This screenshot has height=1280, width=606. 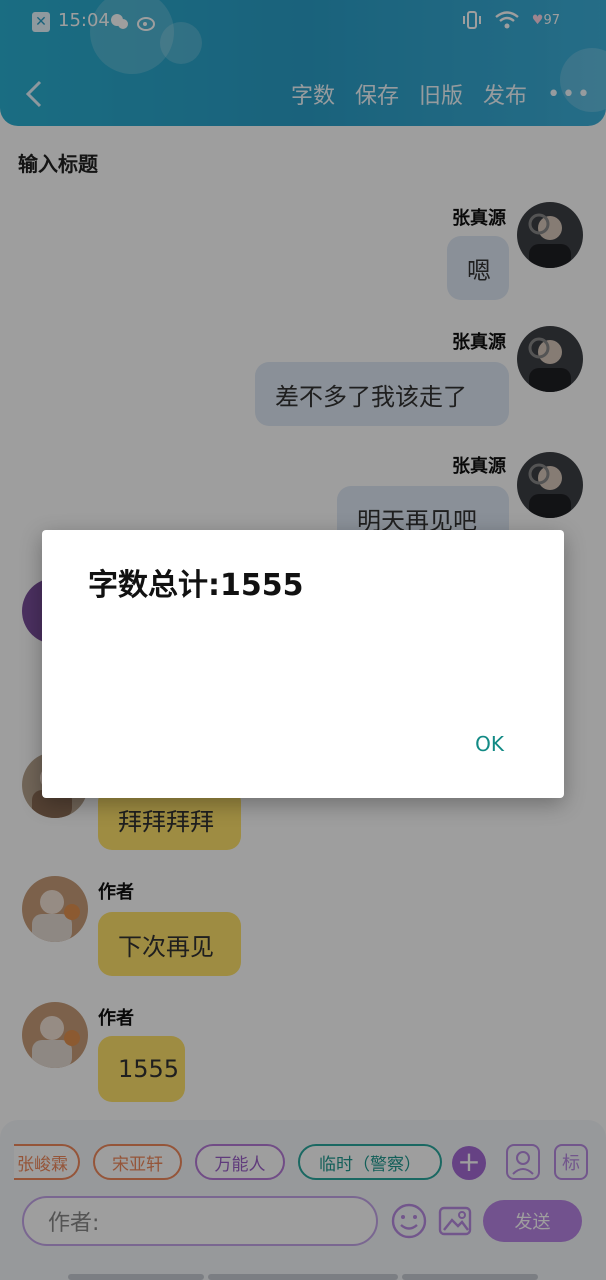 What do you see at coordinates (196, 585) in the screenshot?
I see `dialog-message: 字数总计:1555` at bounding box center [196, 585].